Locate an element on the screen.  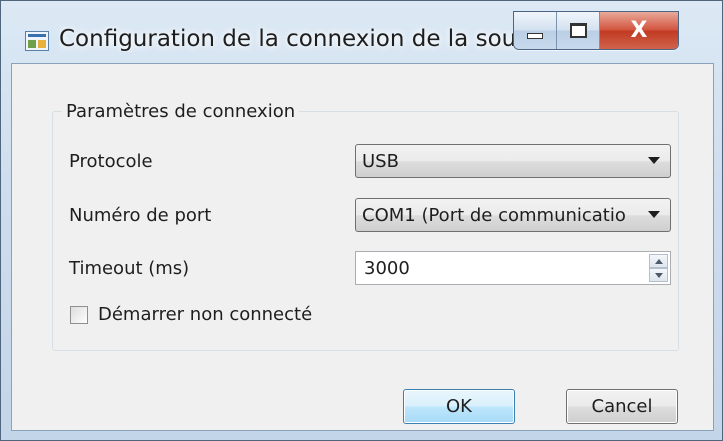
port-select: COM1 (Port de communicatio is located at coordinates (513, 215).